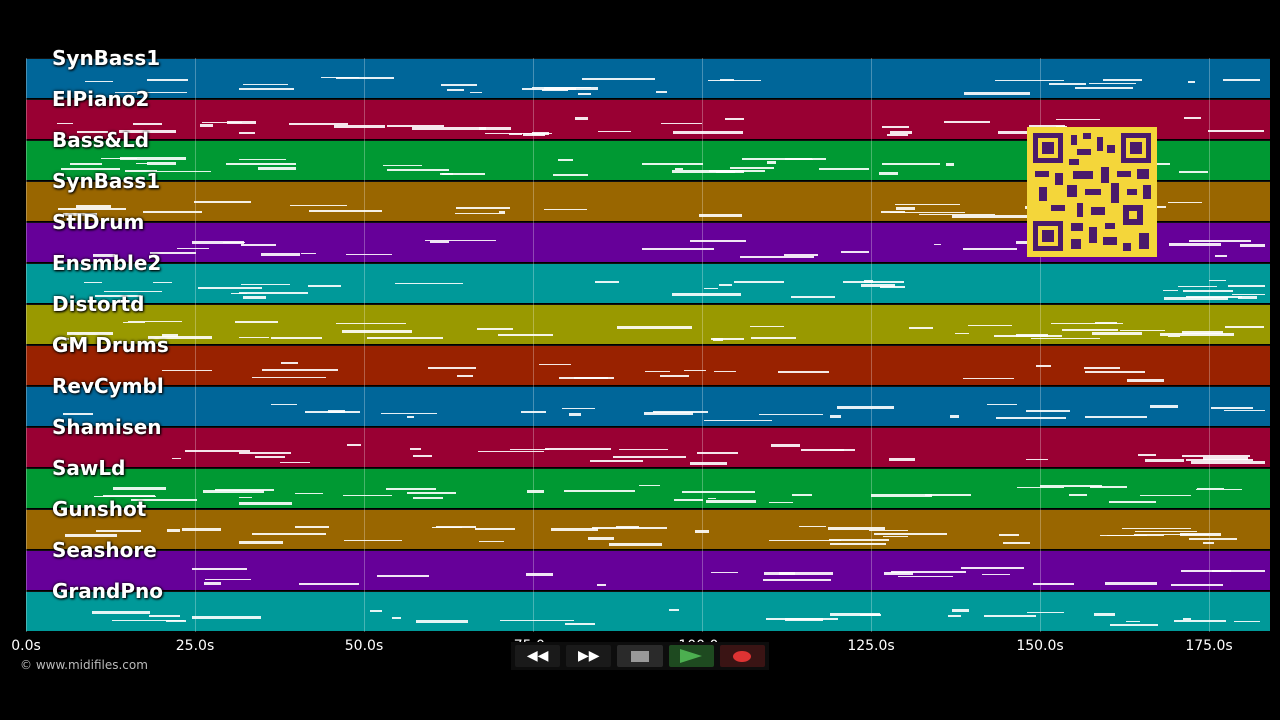  I want to click on time-tick-label: 175.0s, so click(1209, 646).